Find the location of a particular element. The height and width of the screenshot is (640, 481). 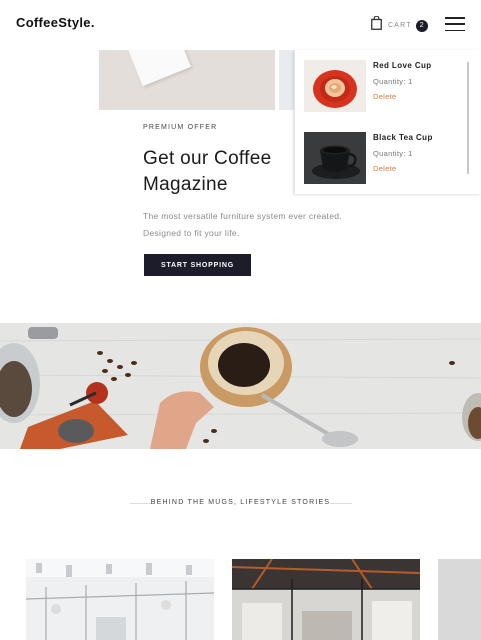

cart-count-badge: 2 is located at coordinates (421, 25).